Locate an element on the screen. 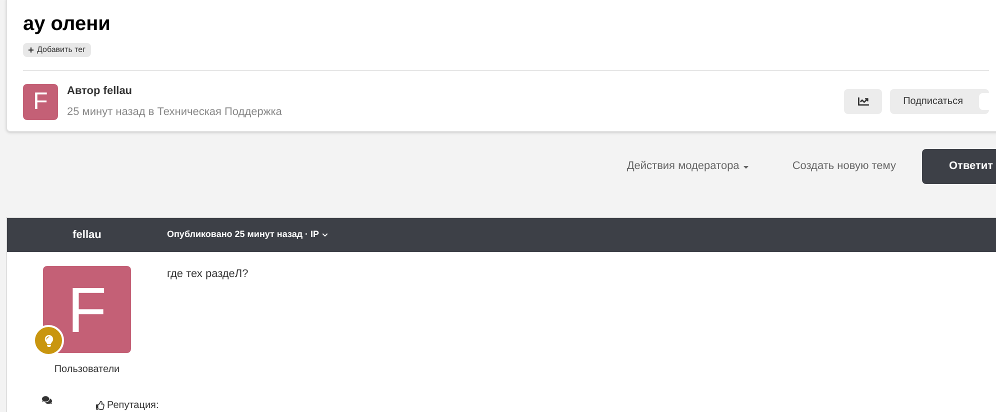  chart-icon is located at coordinates (863, 101).